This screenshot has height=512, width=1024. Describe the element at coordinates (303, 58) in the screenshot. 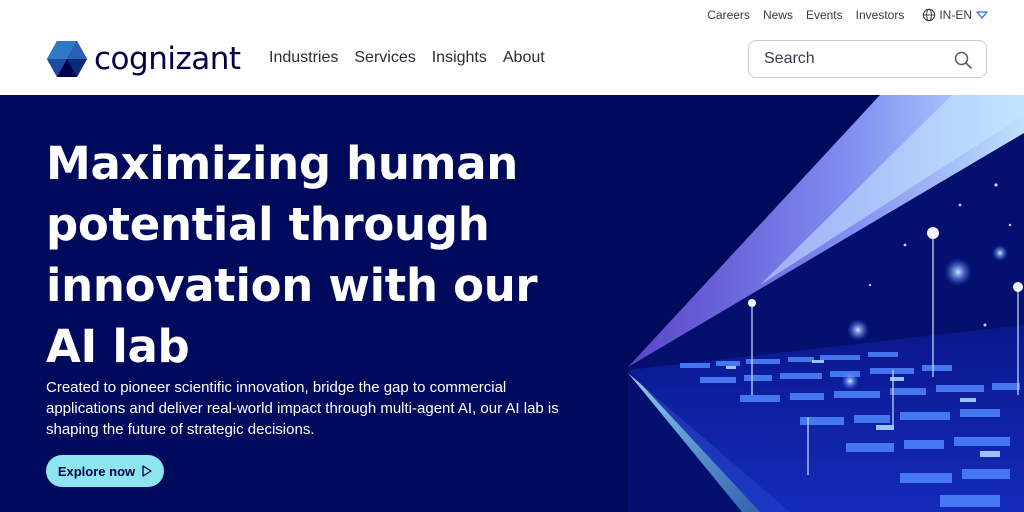

I see `nav-industries: Industries` at that location.